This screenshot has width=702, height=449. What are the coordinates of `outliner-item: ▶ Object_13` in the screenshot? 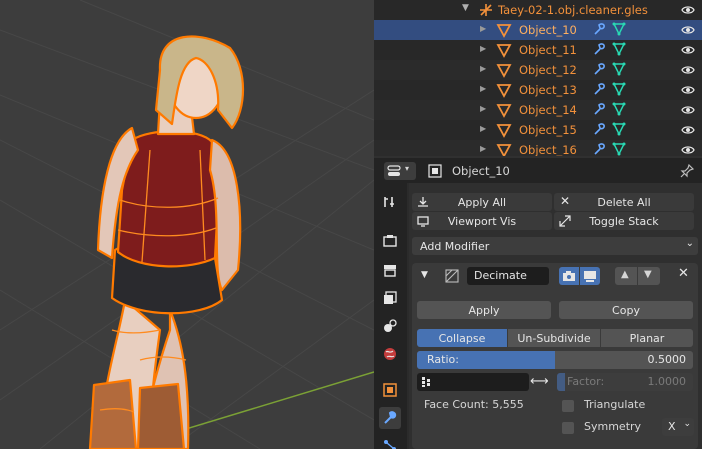 It's located at (538, 90).